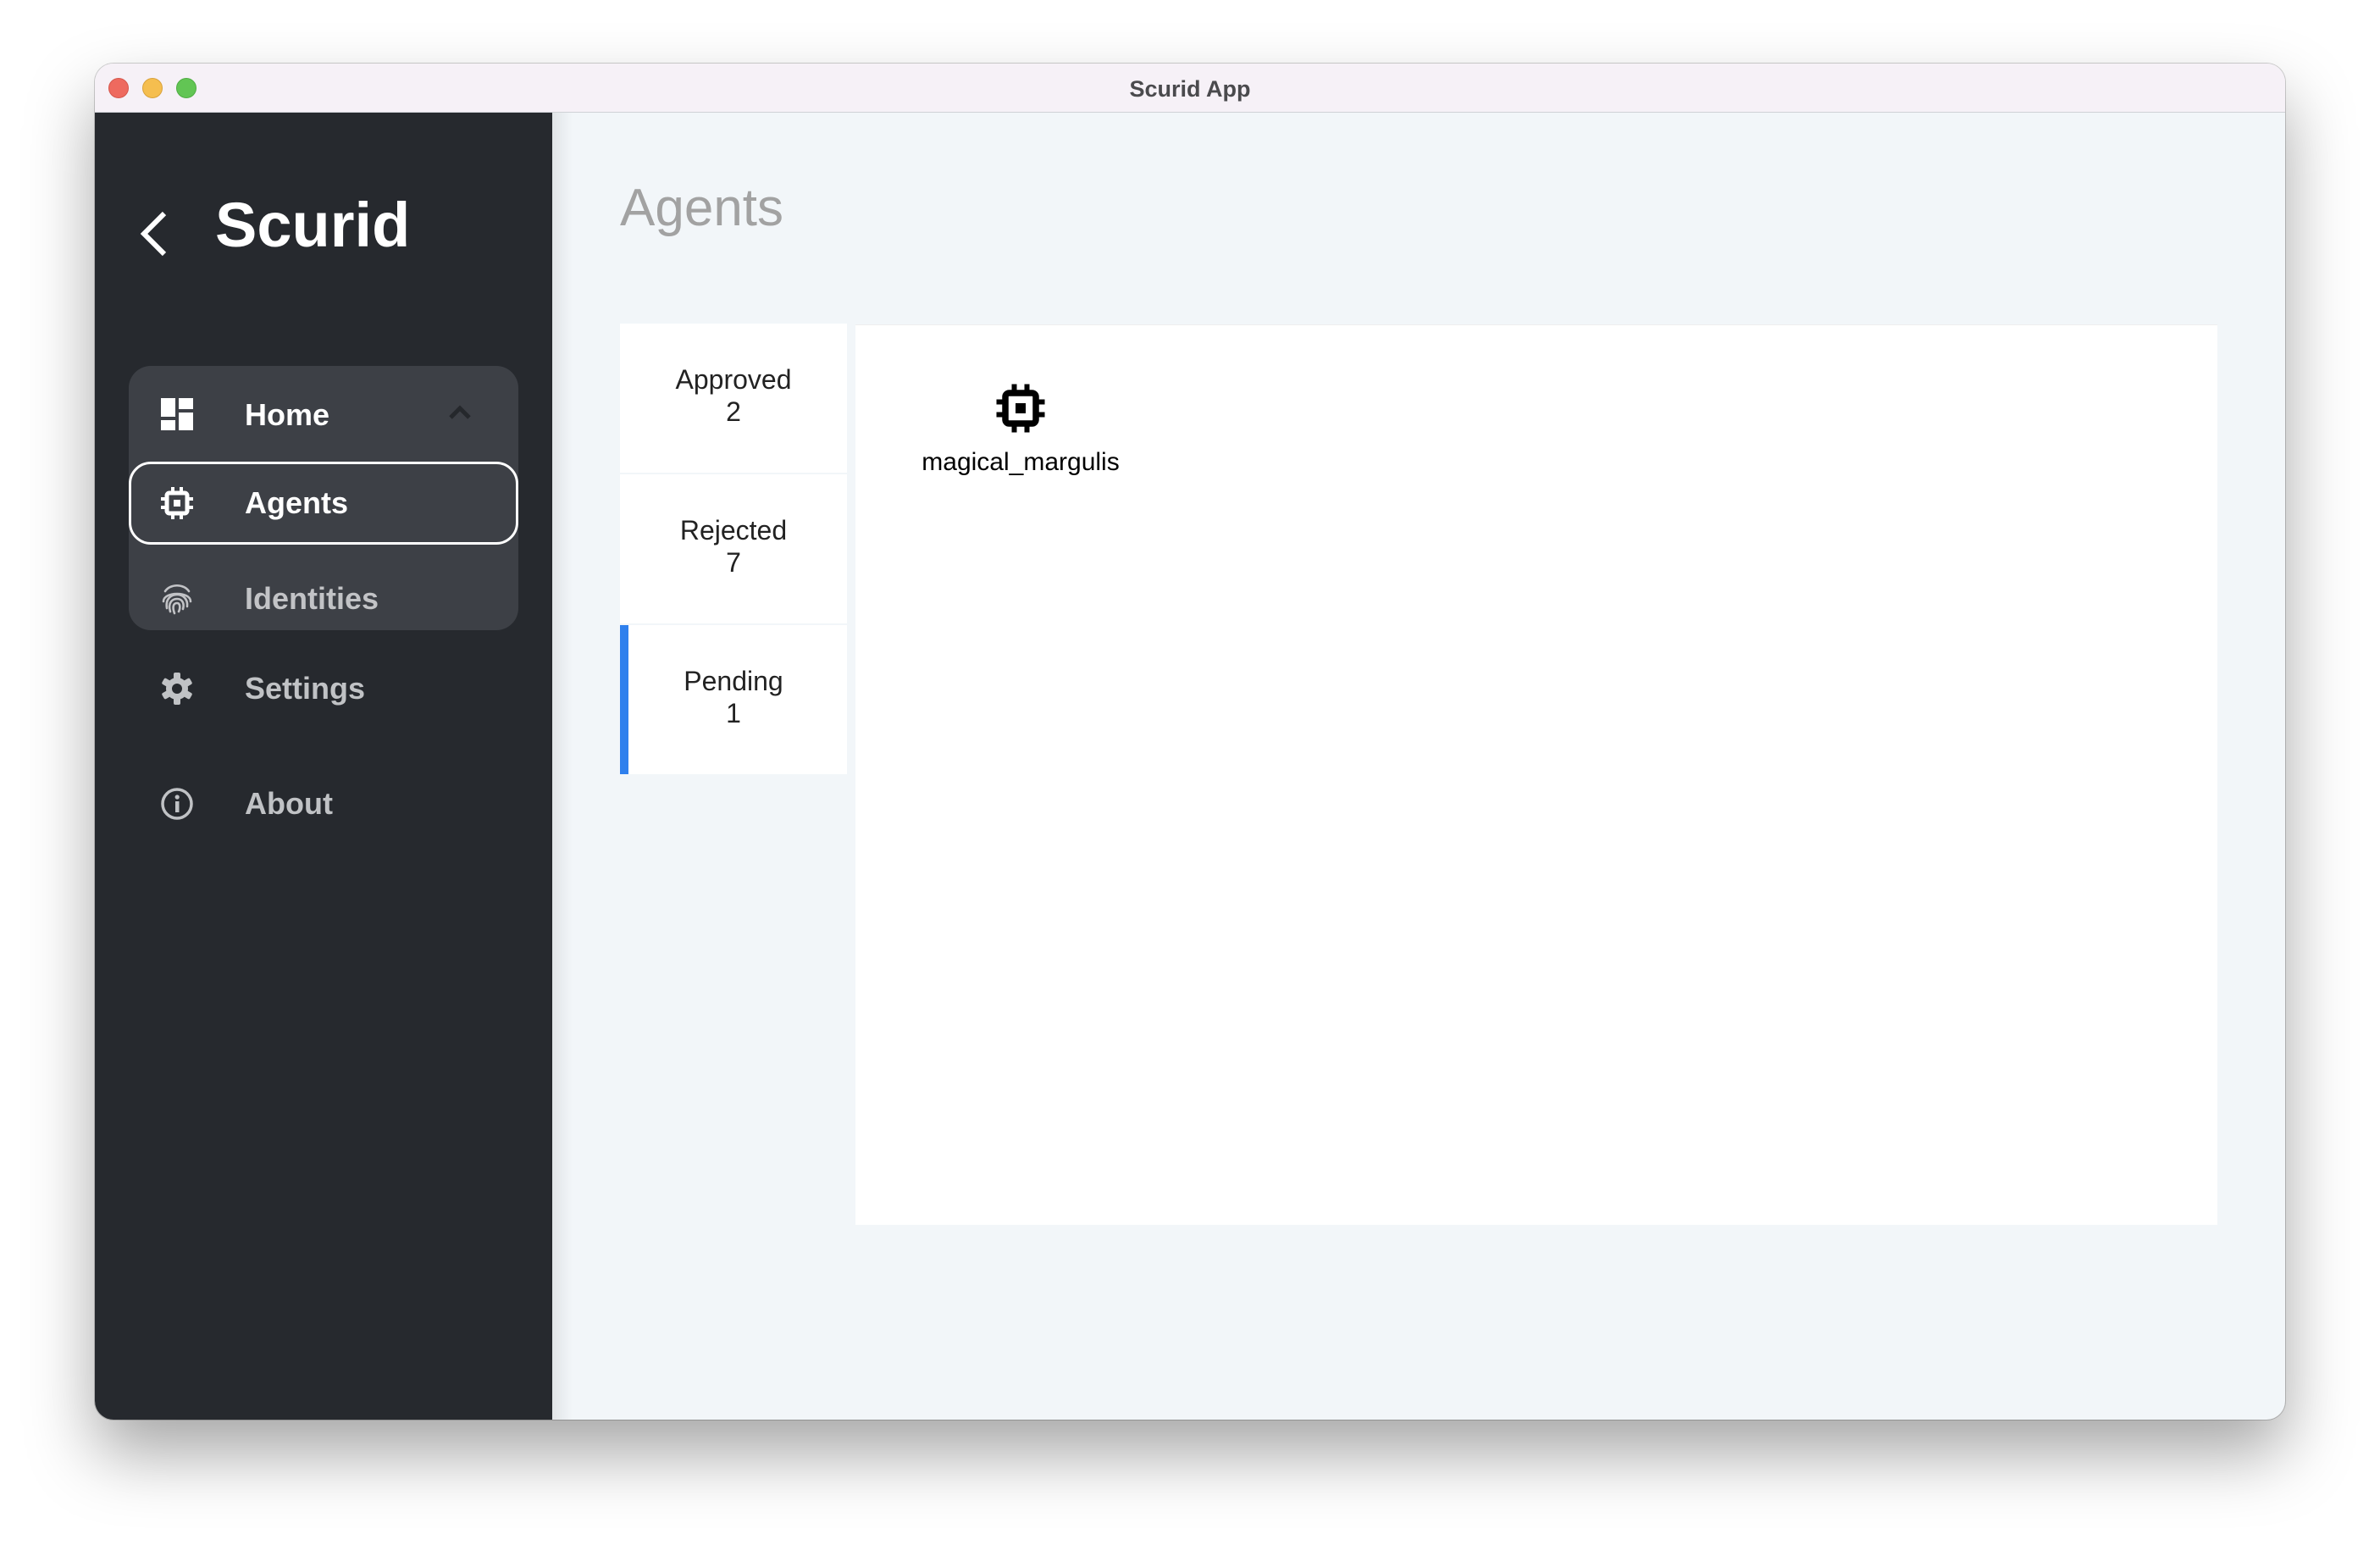 Image resolution: width=2380 pixels, height=1545 pixels. I want to click on window-title: Scurid App, so click(1190, 89).